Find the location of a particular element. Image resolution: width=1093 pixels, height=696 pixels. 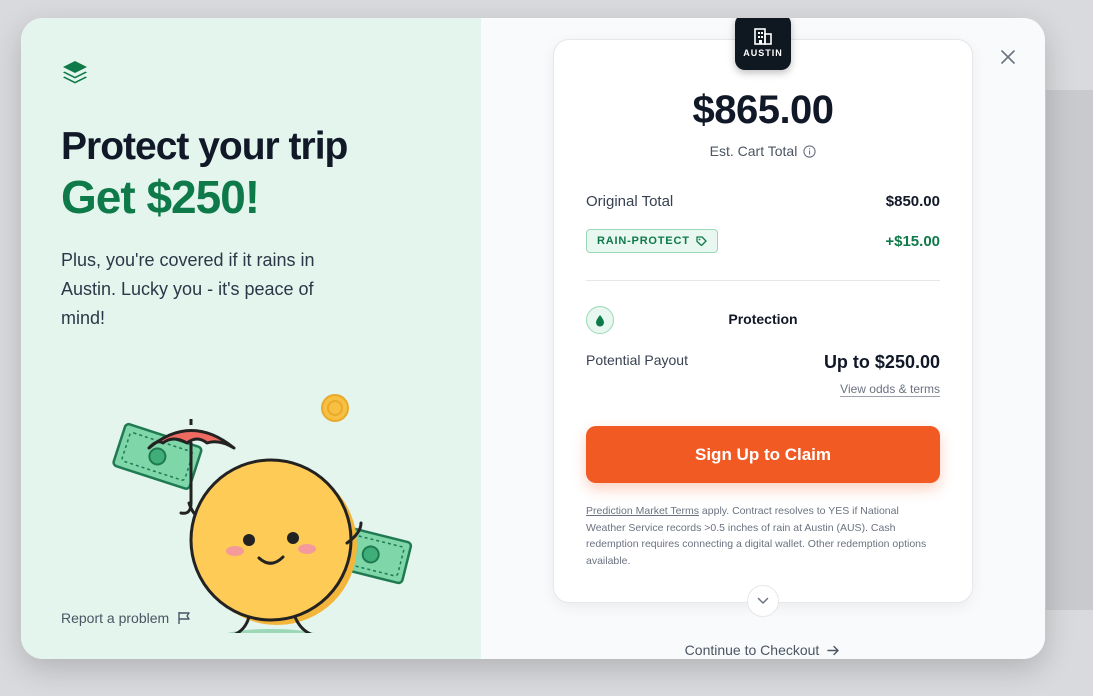

floating-coin is located at coordinates (335, 408).